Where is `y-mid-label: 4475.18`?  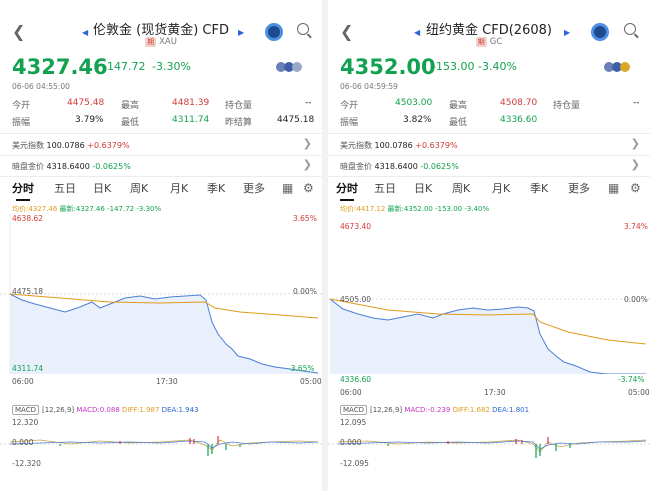
y-mid-label: 4475.18 is located at coordinates (28, 291).